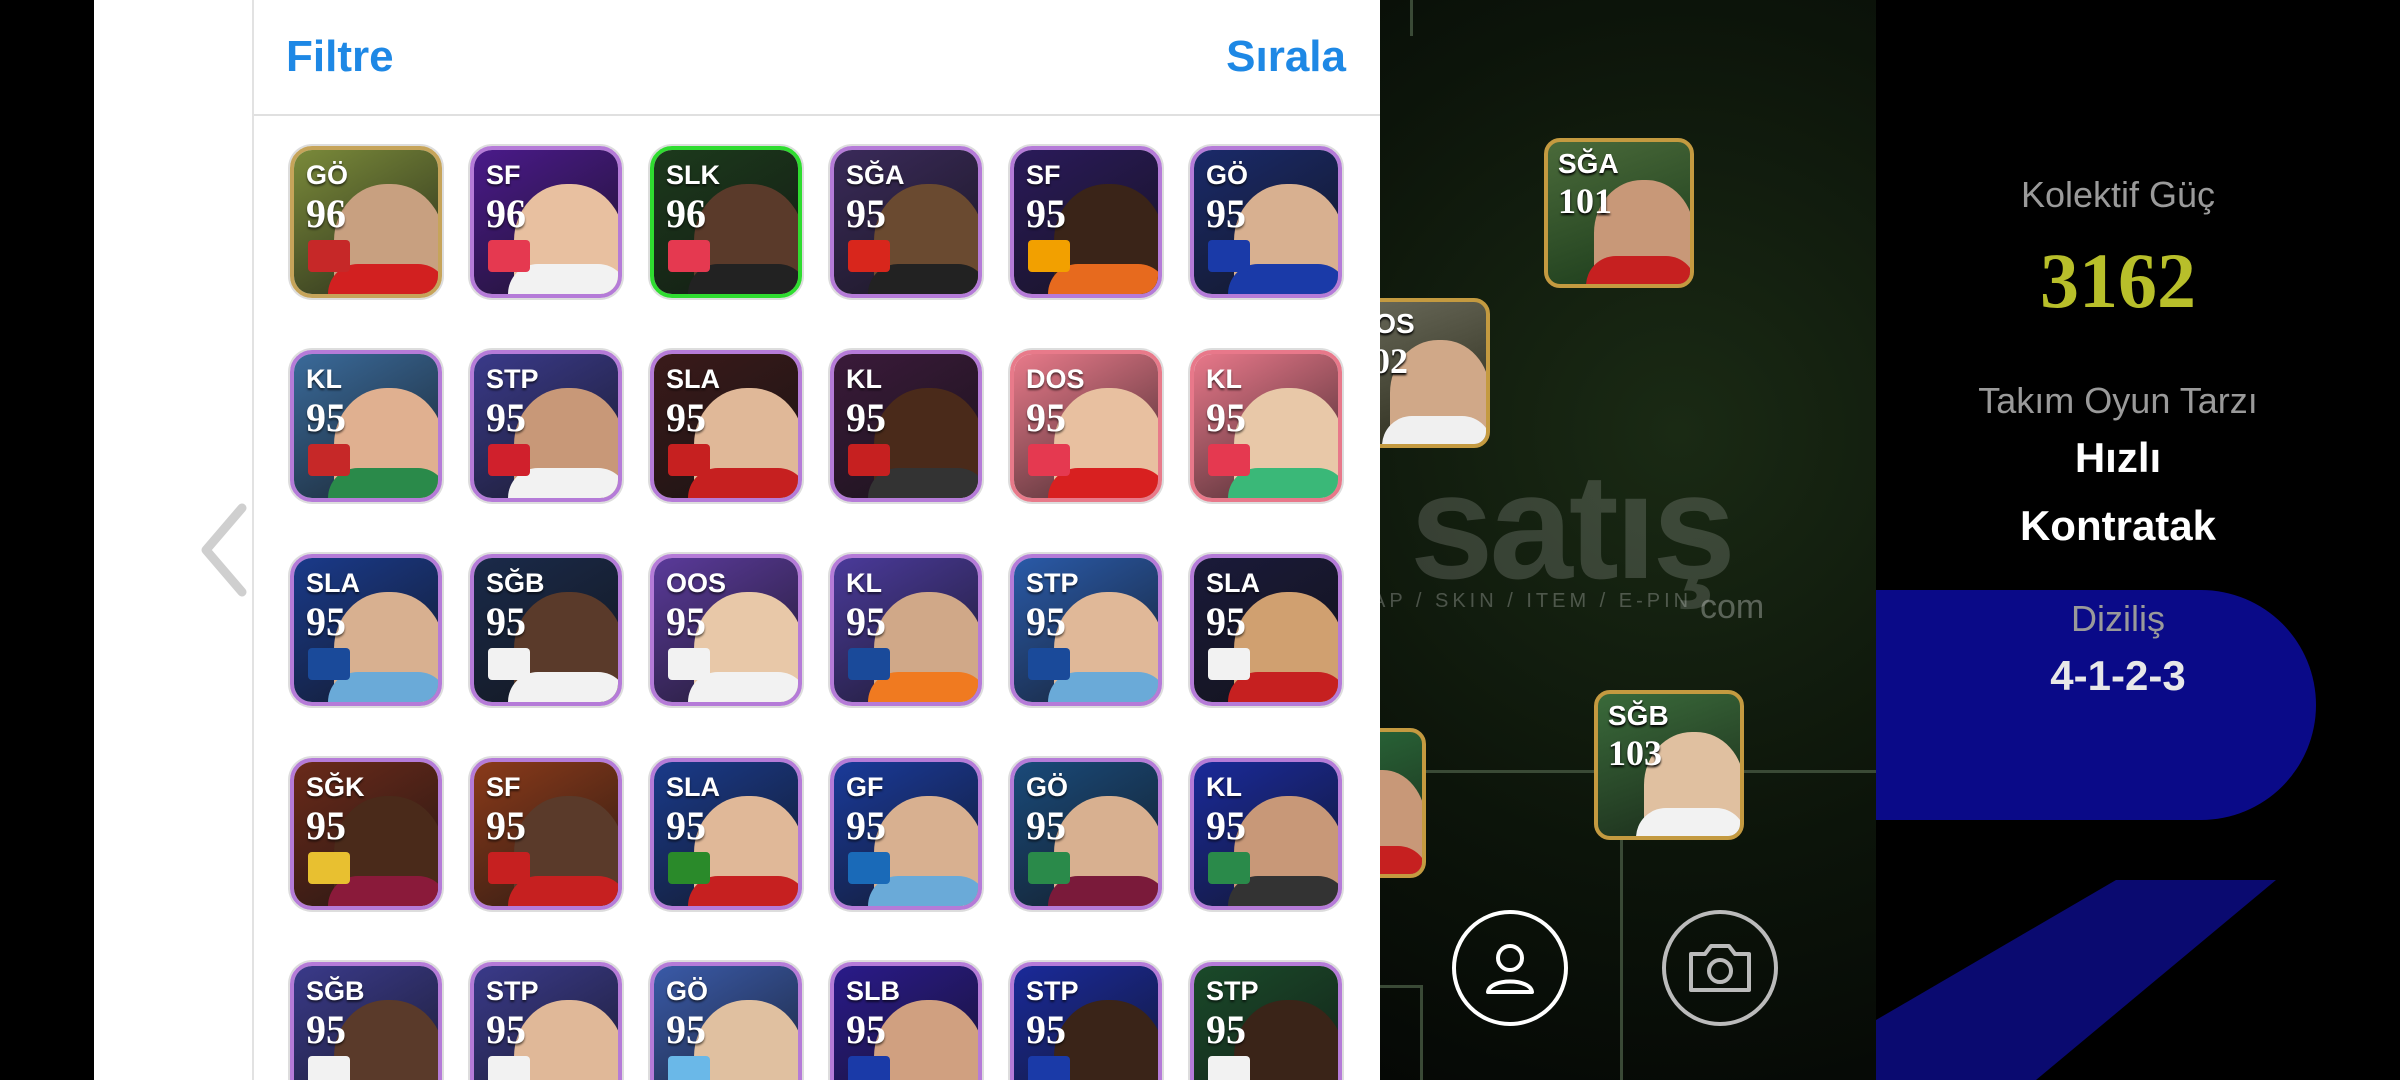 The width and height of the screenshot is (2400, 1080). I want to click on field-player-card: SĞB 103, so click(1669, 765).